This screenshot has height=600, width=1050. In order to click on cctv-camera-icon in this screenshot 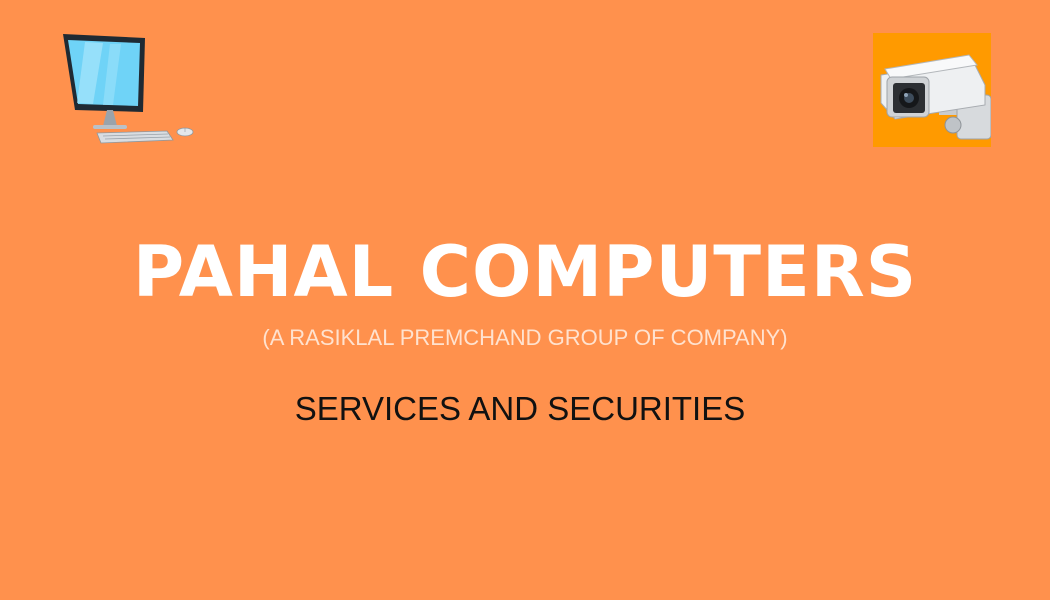, I will do `click(932, 90)`.